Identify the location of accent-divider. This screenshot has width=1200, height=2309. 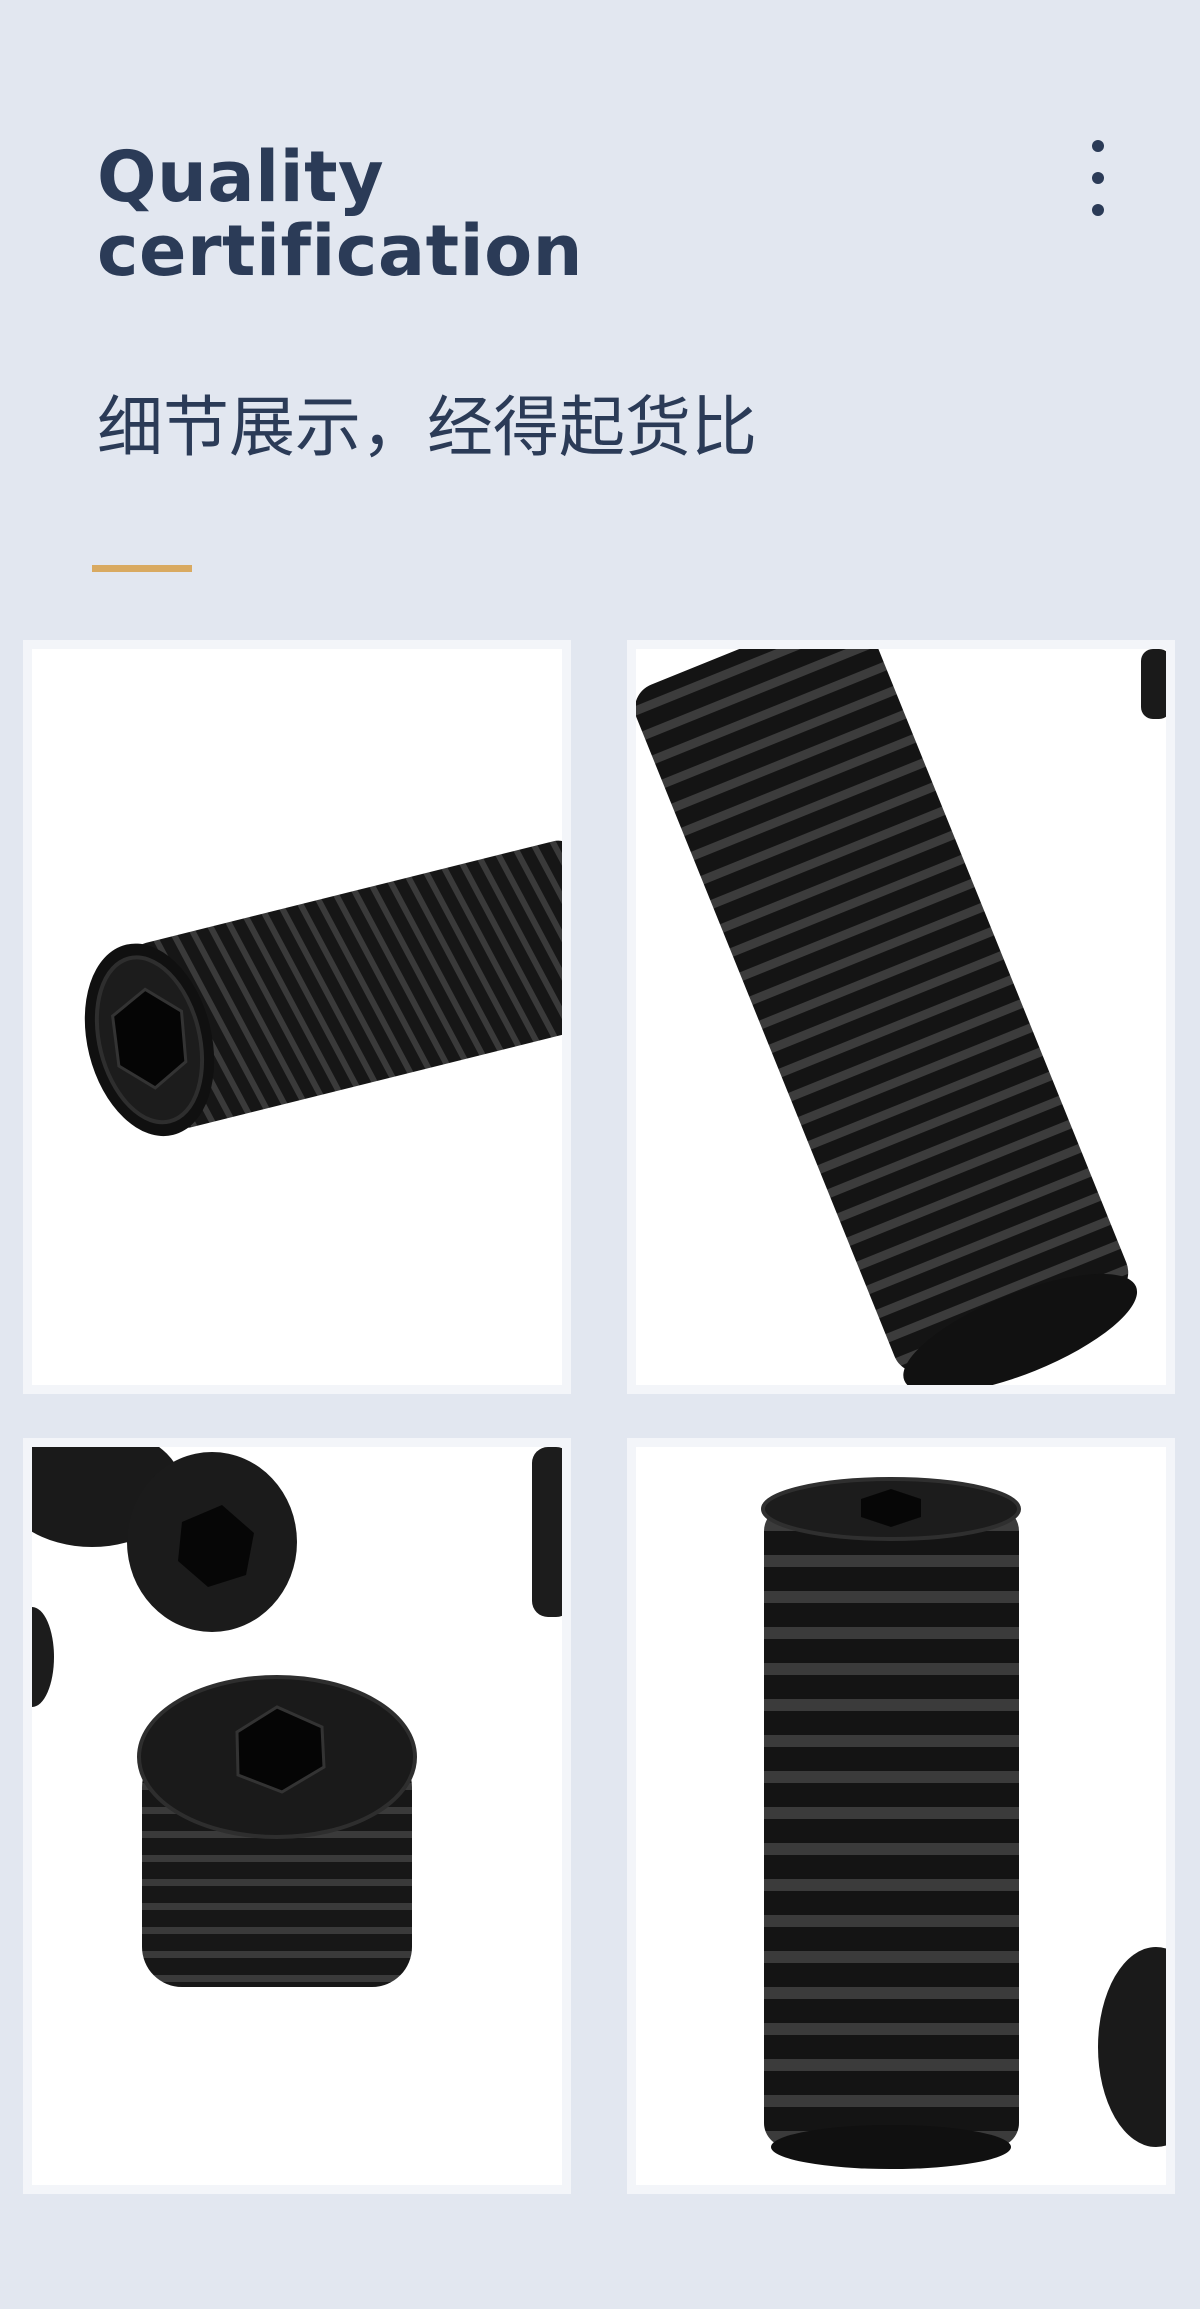
(142, 568).